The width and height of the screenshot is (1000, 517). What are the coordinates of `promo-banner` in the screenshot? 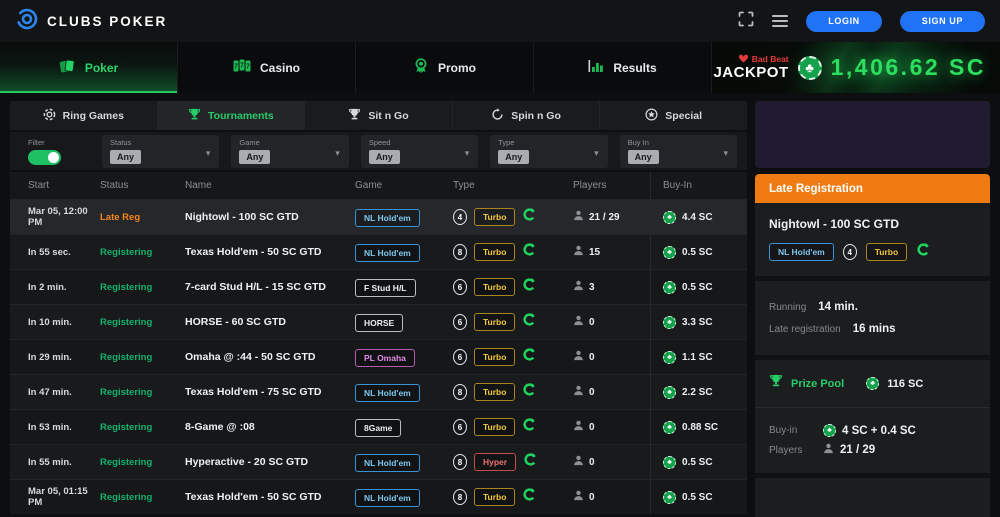 It's located at (872, 134).